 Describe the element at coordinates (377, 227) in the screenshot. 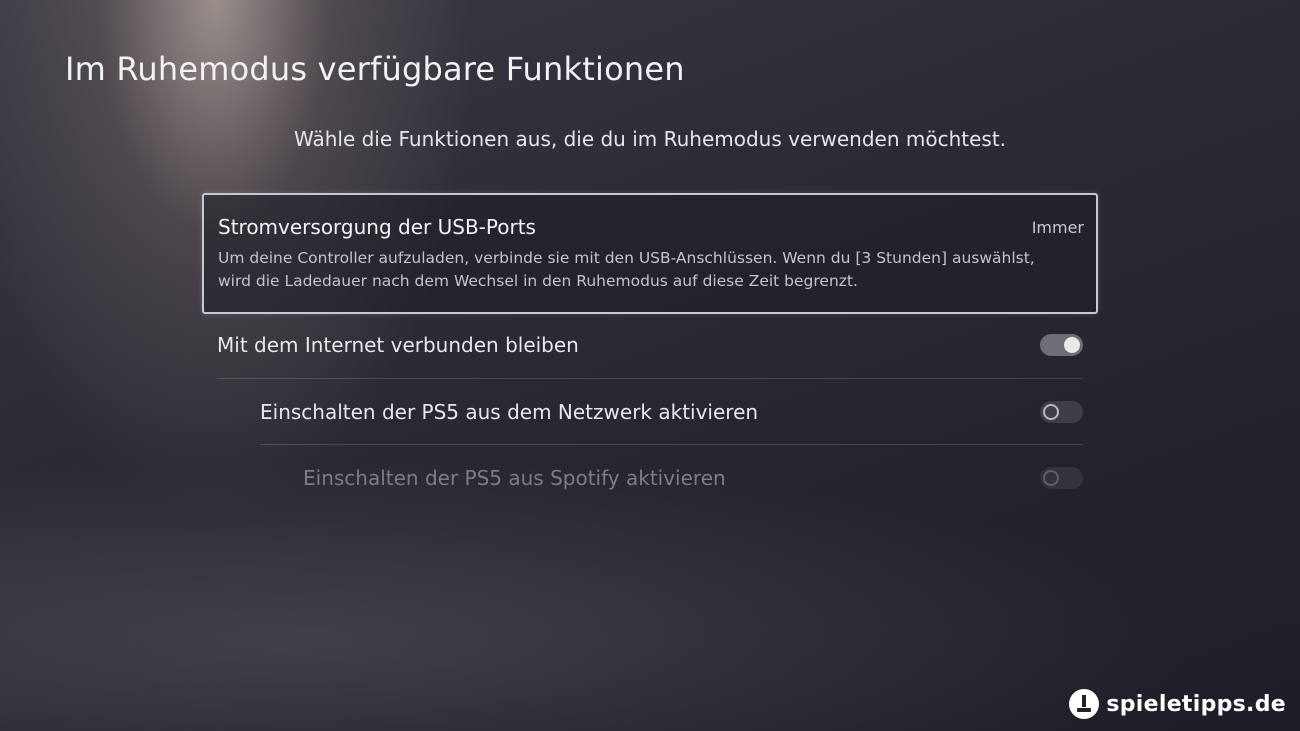

I see `usb-power-title: Stromversorgung der USB-Ports` at that location.